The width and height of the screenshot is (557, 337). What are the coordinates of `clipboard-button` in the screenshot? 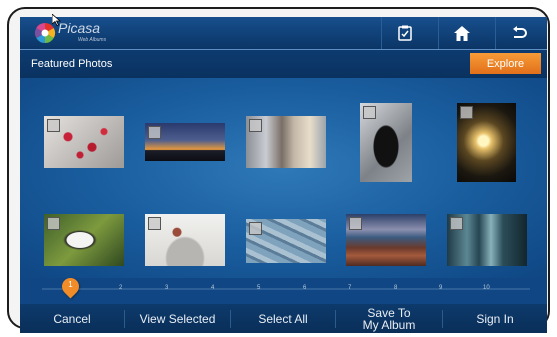 It's located at (404, 33).